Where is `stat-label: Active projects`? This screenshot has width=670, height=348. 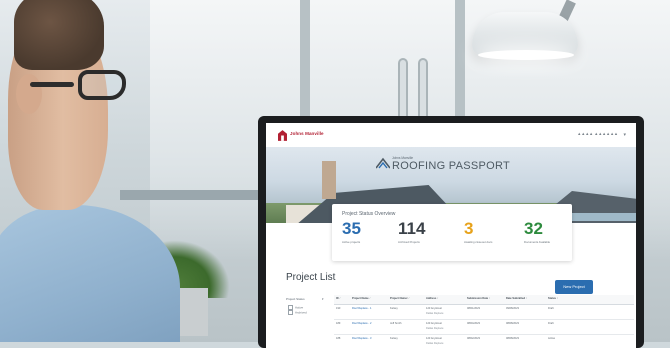
stat-label: Active projects is located at coordinates (351, 242).